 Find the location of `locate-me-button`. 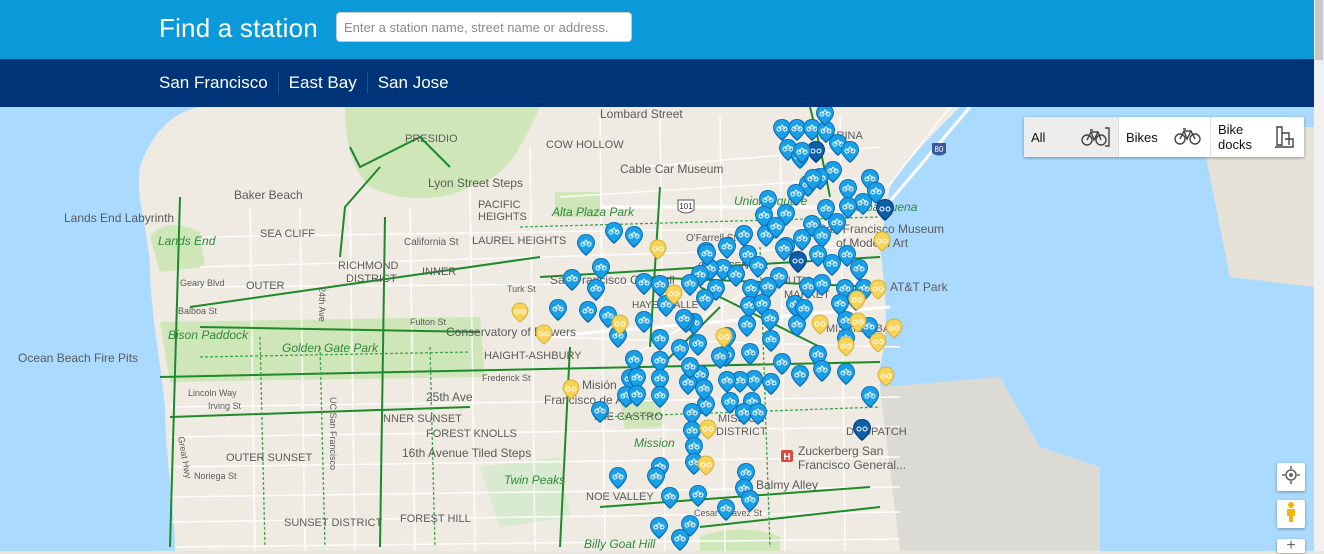

locate-me-button is located at coordinates (1291, 477).